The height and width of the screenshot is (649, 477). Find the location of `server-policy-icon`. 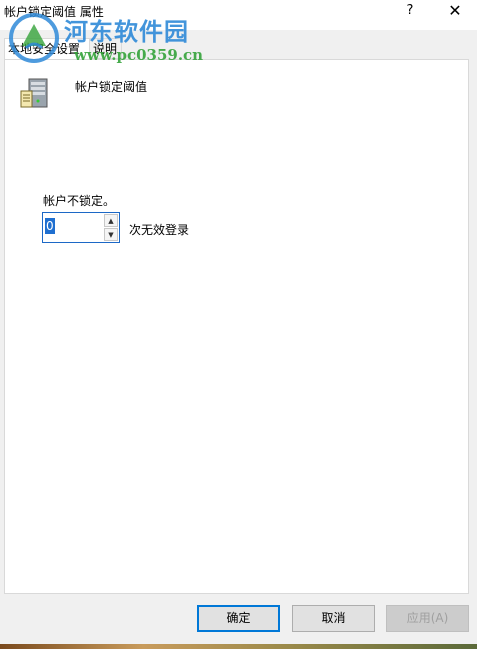

server-policy-icon is located at coordinates (34, 93).